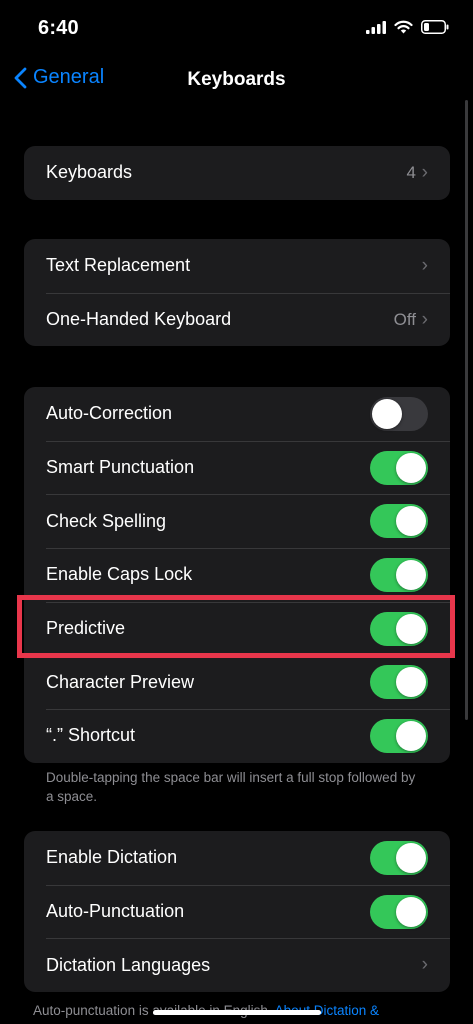 The height and width of the screenshot is (1024, 473). Describe the element at coordinates (120, 681) in the screenshot. I see `character-preview-label: Character Preview` at that location.